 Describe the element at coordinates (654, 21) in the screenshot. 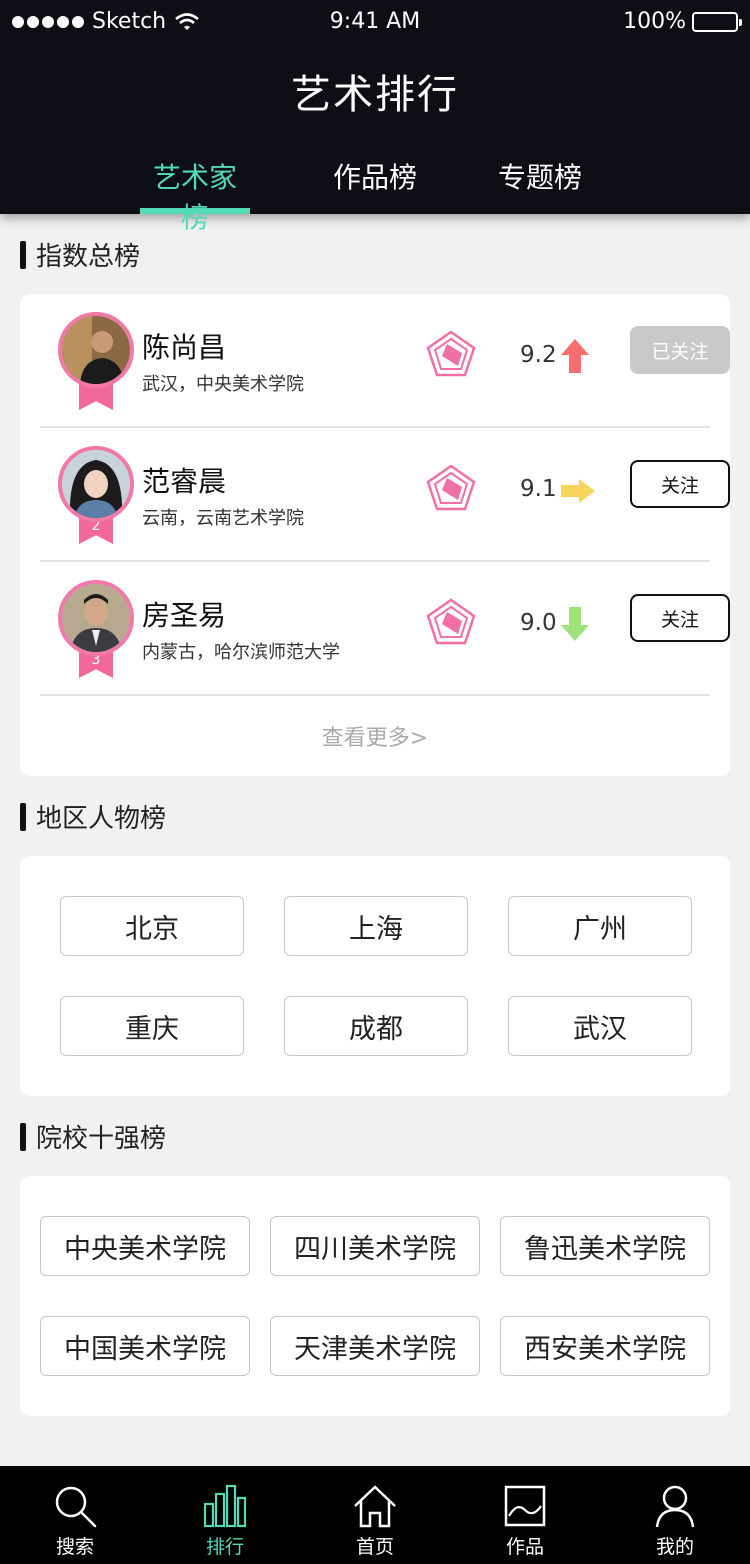

I see `battery-percent: 100%` at that location.